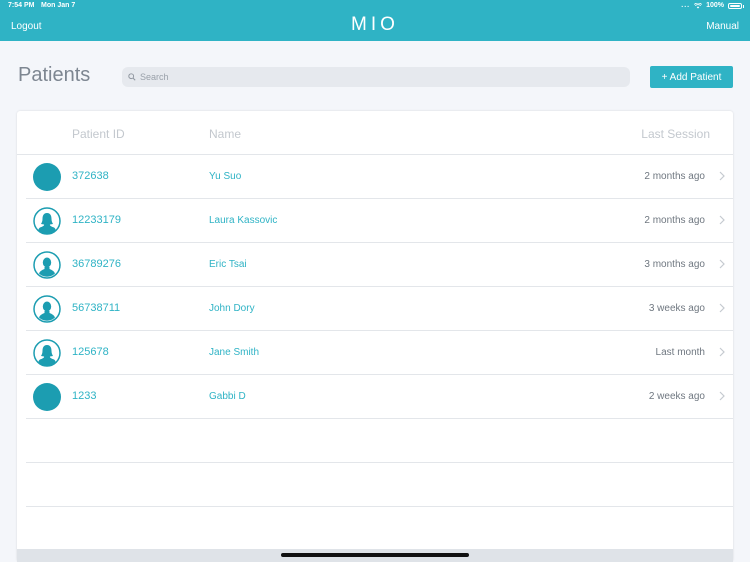 The width and height of the screenshot is (750, 562). I want to click on table-row: 372638 Yu Suo 2 months ago, so click(375, 177).